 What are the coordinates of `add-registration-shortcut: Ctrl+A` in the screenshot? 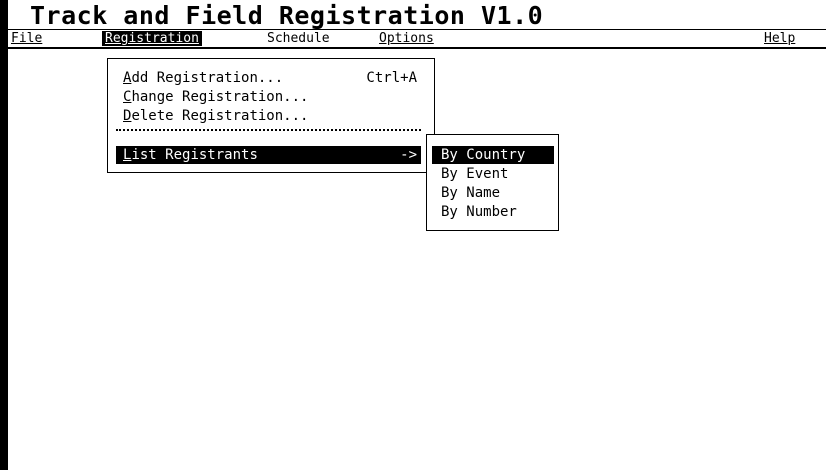 It's located at (391, 78).